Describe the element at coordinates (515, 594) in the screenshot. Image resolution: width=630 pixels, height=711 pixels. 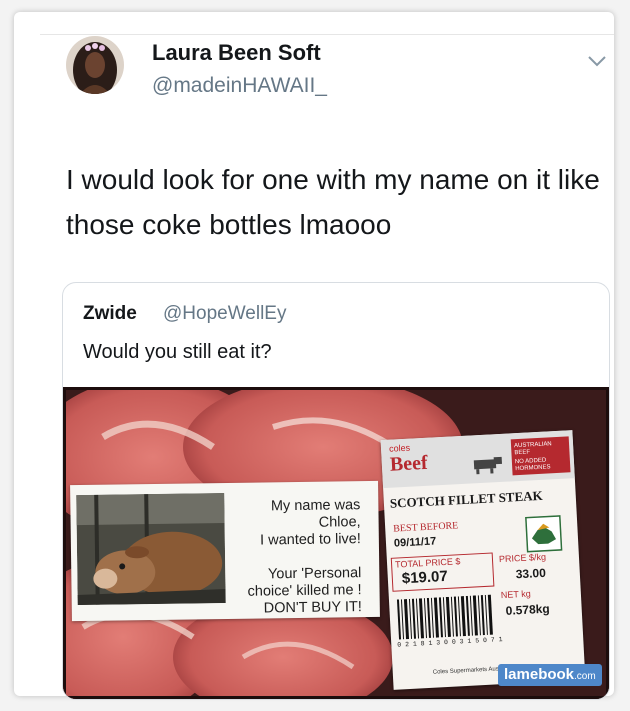
I see `net-weight-label: NET kg` at that location.